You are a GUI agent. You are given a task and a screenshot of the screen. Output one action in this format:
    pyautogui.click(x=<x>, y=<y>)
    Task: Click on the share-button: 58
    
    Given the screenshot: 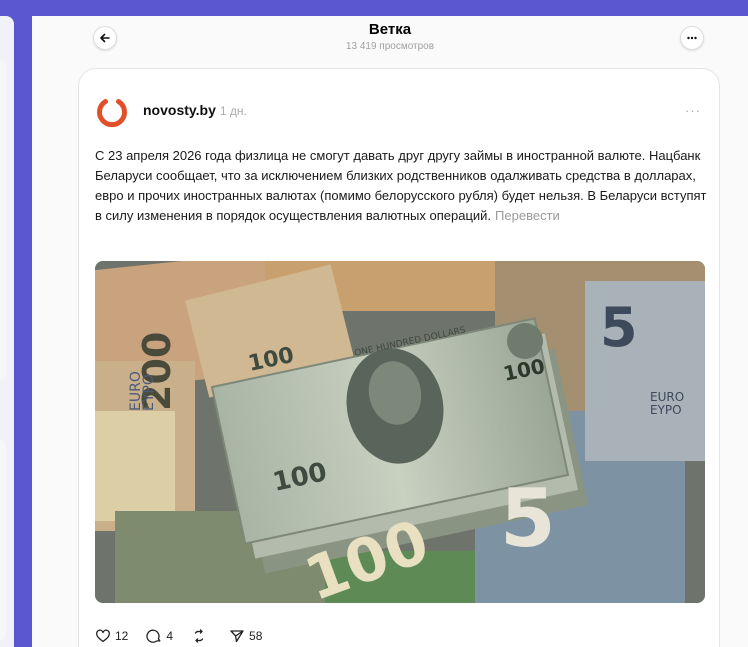 What is the action you would take?
    pyautogui.click(x=245, y=636)
    